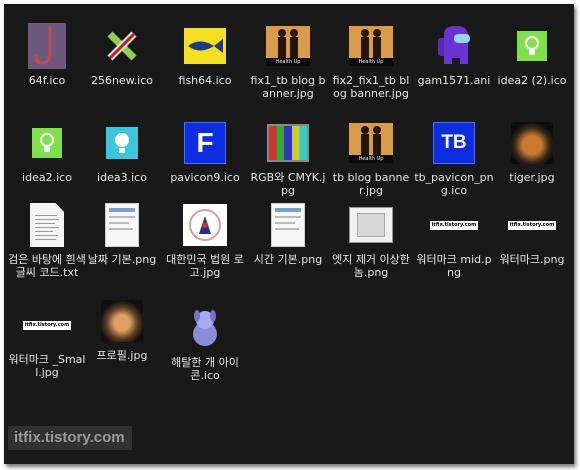 This screenshot has width=580, height=470. What do you see at coordinates (205, 177) in the screenshot?
I see `file-name: pavicon9.ico` at bounding box center [205, 177].